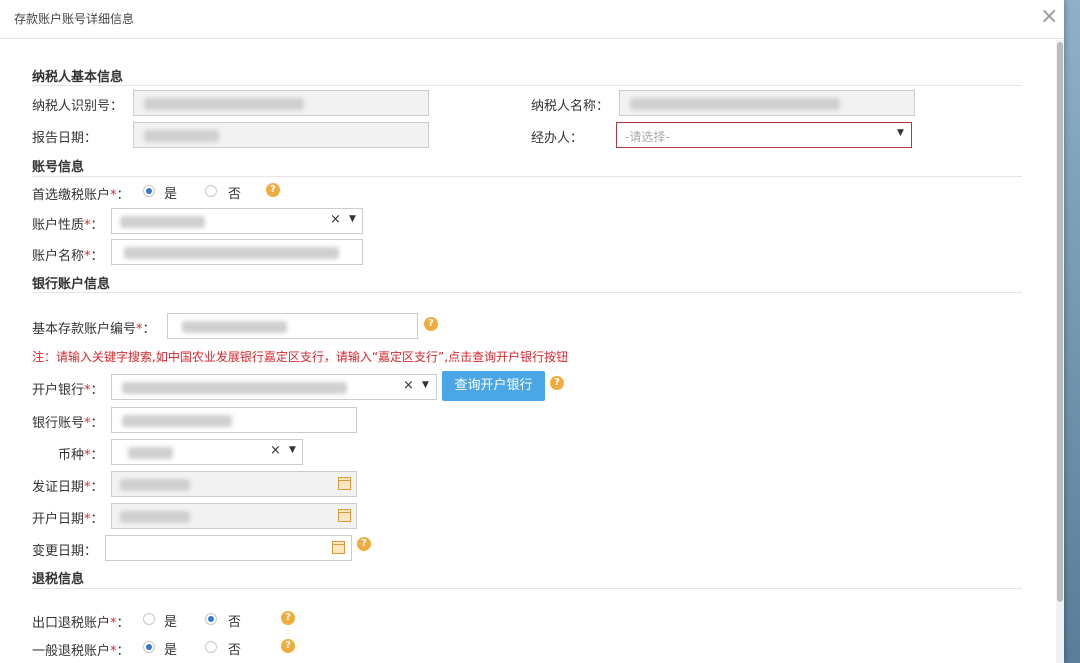 Image resolution: width=1080 pixels, height=663 pixels. What do you see at coordinates (74, 19) in the screenshot?
I see `dialog-title: 存款账户账号详细信息` at bounding box center [74, 19].